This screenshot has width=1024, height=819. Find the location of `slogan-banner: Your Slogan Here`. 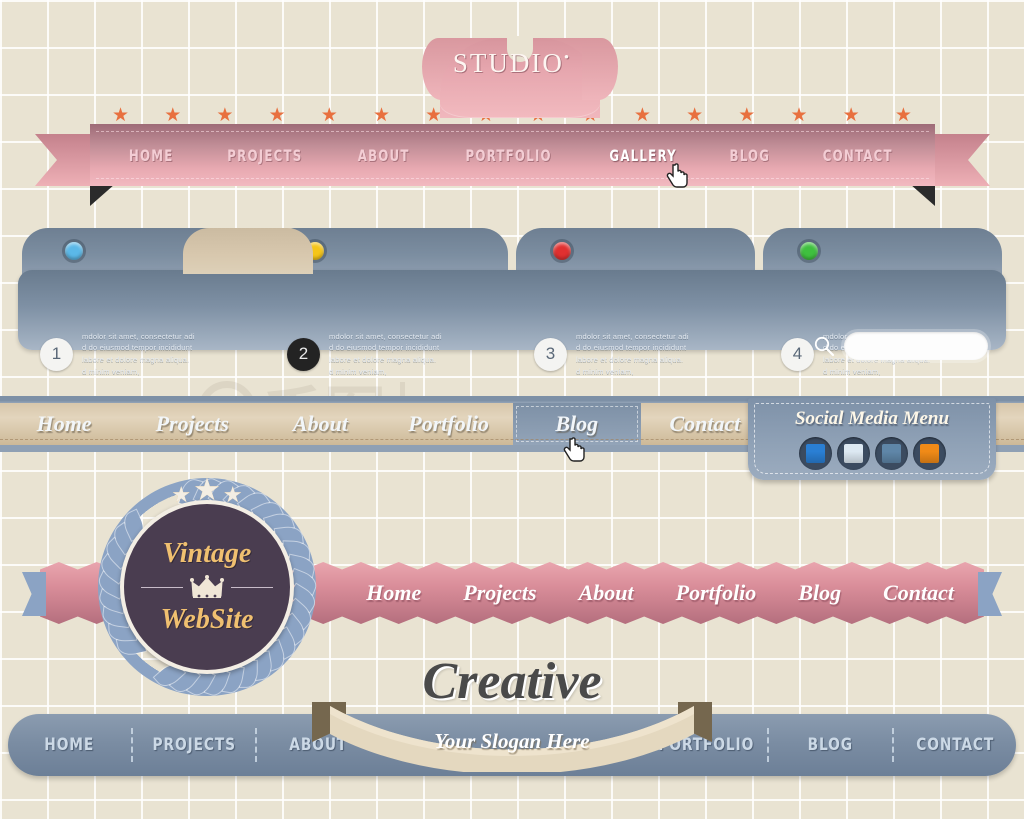

slogan-banner: Your Slogan Here is located at coordinates (512, 736).